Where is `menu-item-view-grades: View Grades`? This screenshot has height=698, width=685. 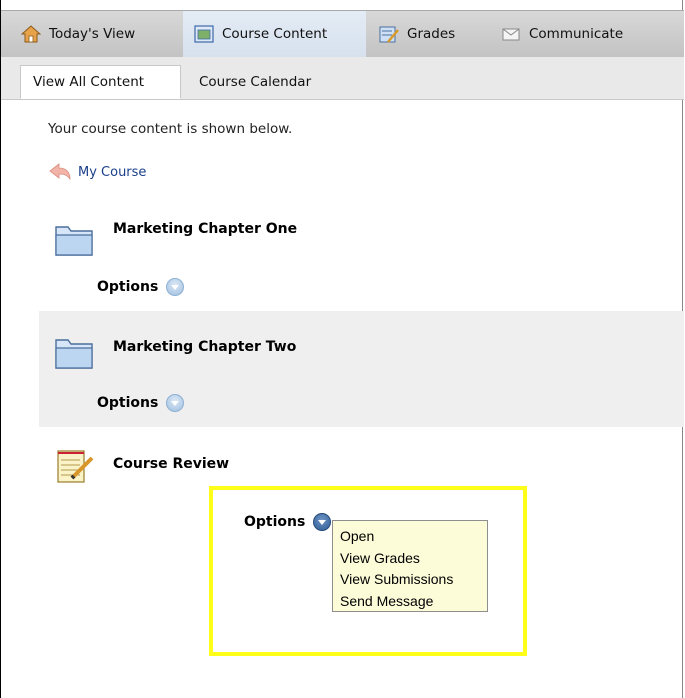 menu-item-view-grades: View Grades is located at coordinates (413, 559).